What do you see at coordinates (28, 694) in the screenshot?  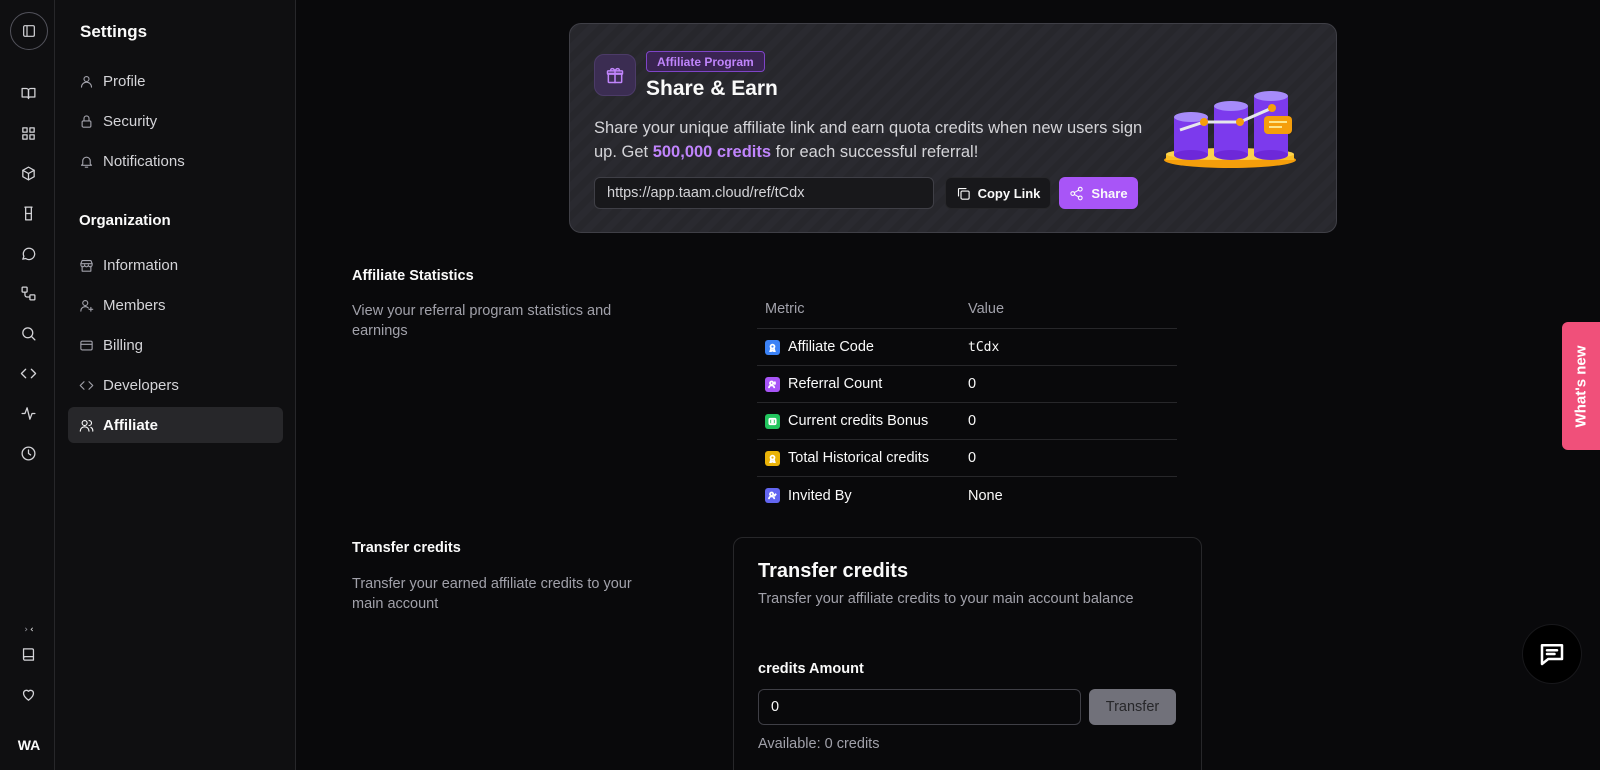 I see `heart-icon` at bounding box center [28, 694].